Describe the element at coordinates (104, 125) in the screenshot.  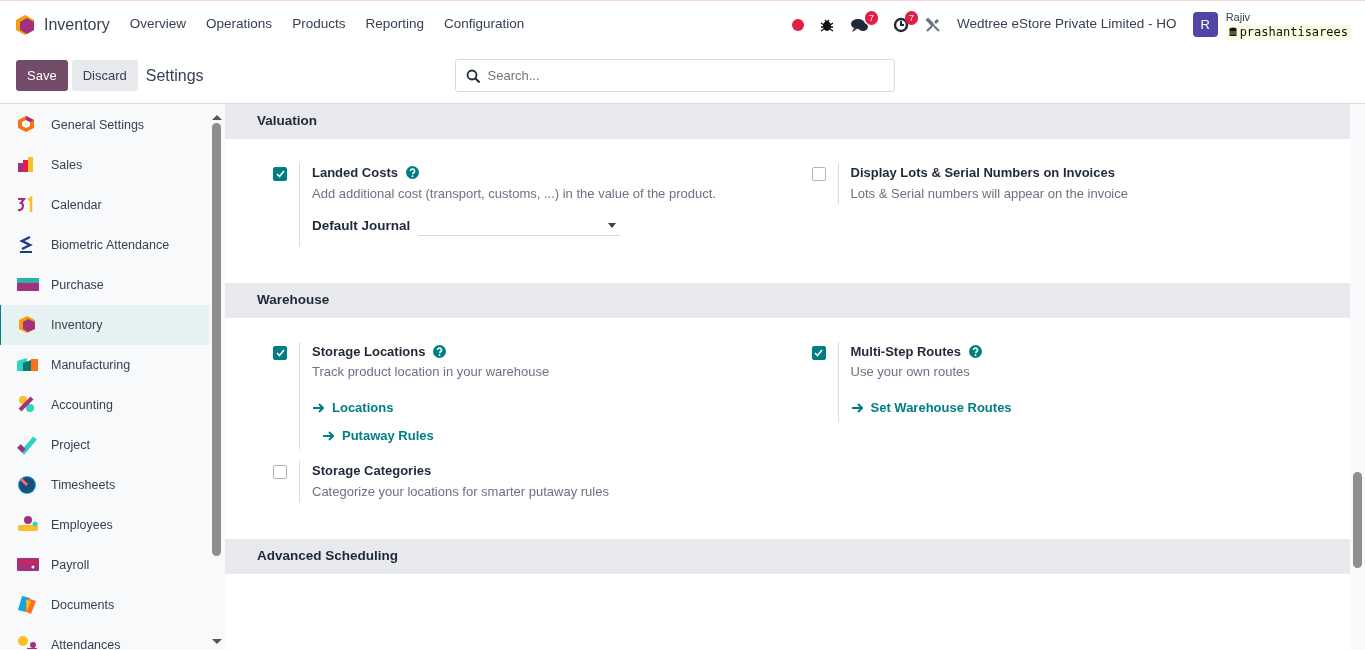
I see `sidebar-item: General Settings` at that location.